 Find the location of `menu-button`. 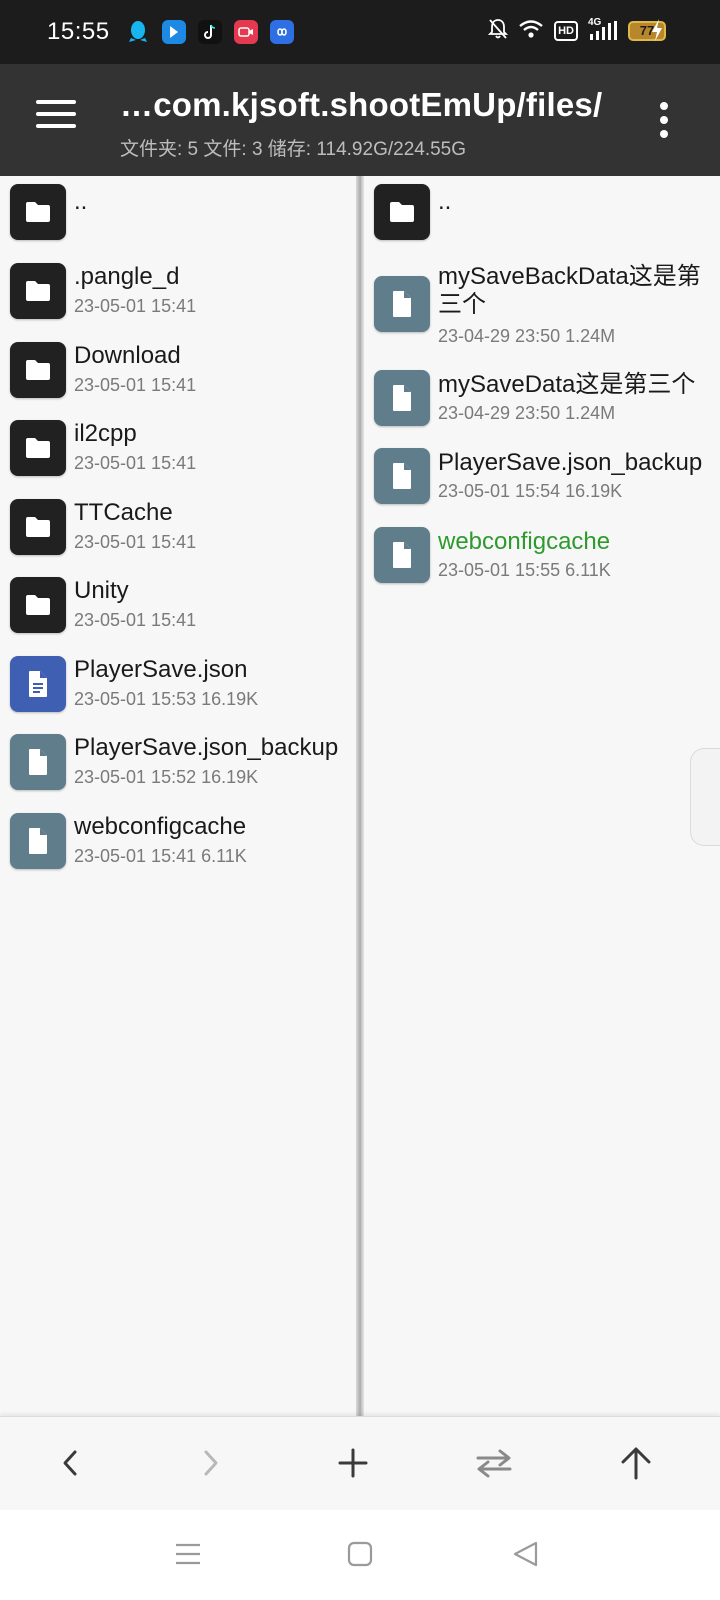

menu-button is located at coordinates (56, 116).